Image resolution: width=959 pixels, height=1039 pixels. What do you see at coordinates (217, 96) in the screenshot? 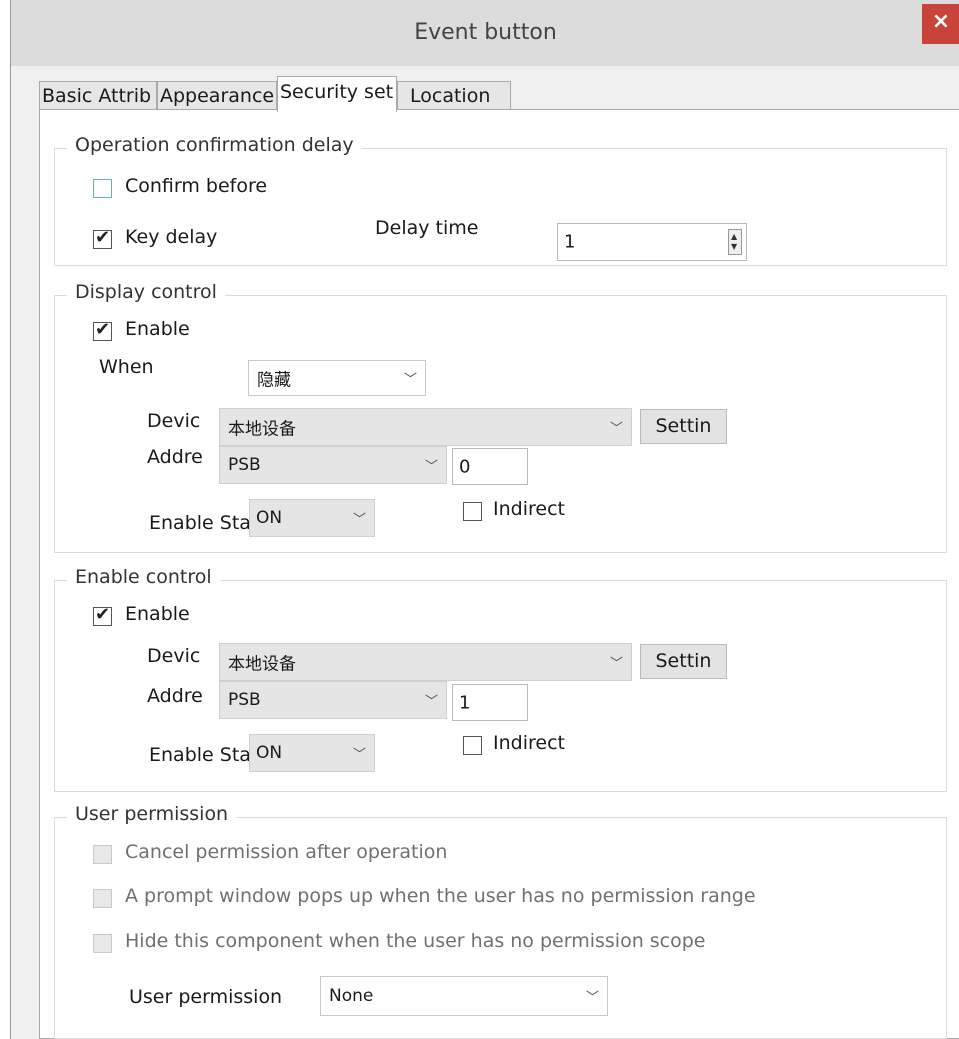
I see `tab-appearance: Appearance` at bounding box center [217, 96].